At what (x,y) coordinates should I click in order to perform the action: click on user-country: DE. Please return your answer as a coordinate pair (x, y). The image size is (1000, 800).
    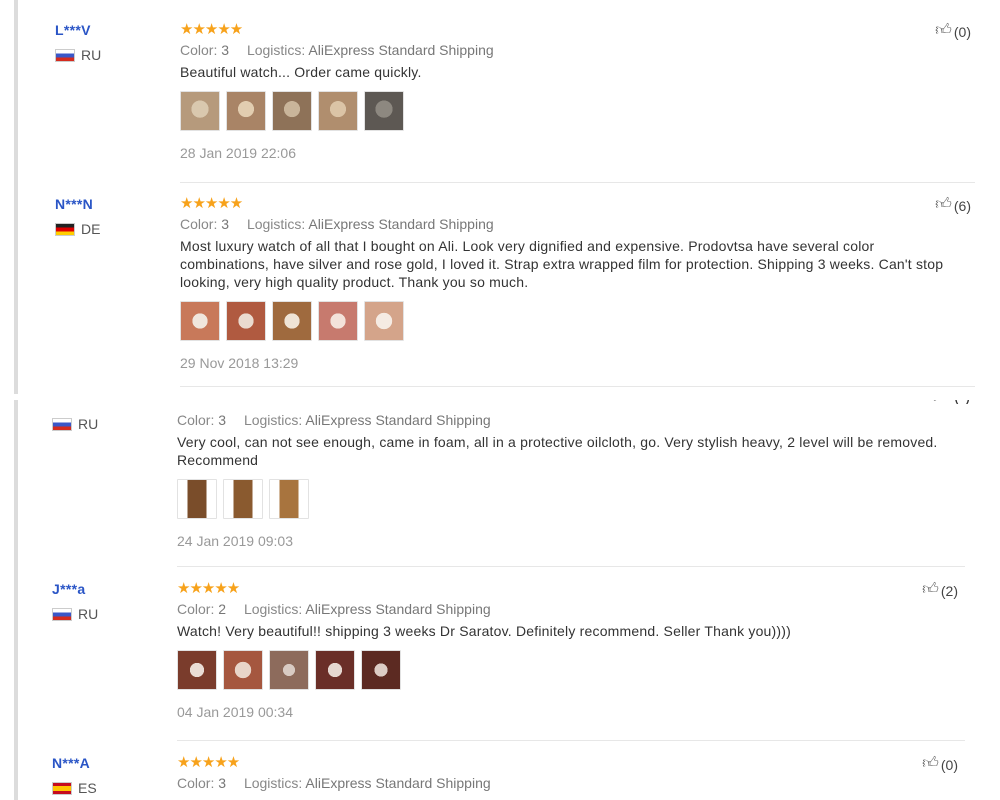
    Looking at the image, I should click on (77, 229).